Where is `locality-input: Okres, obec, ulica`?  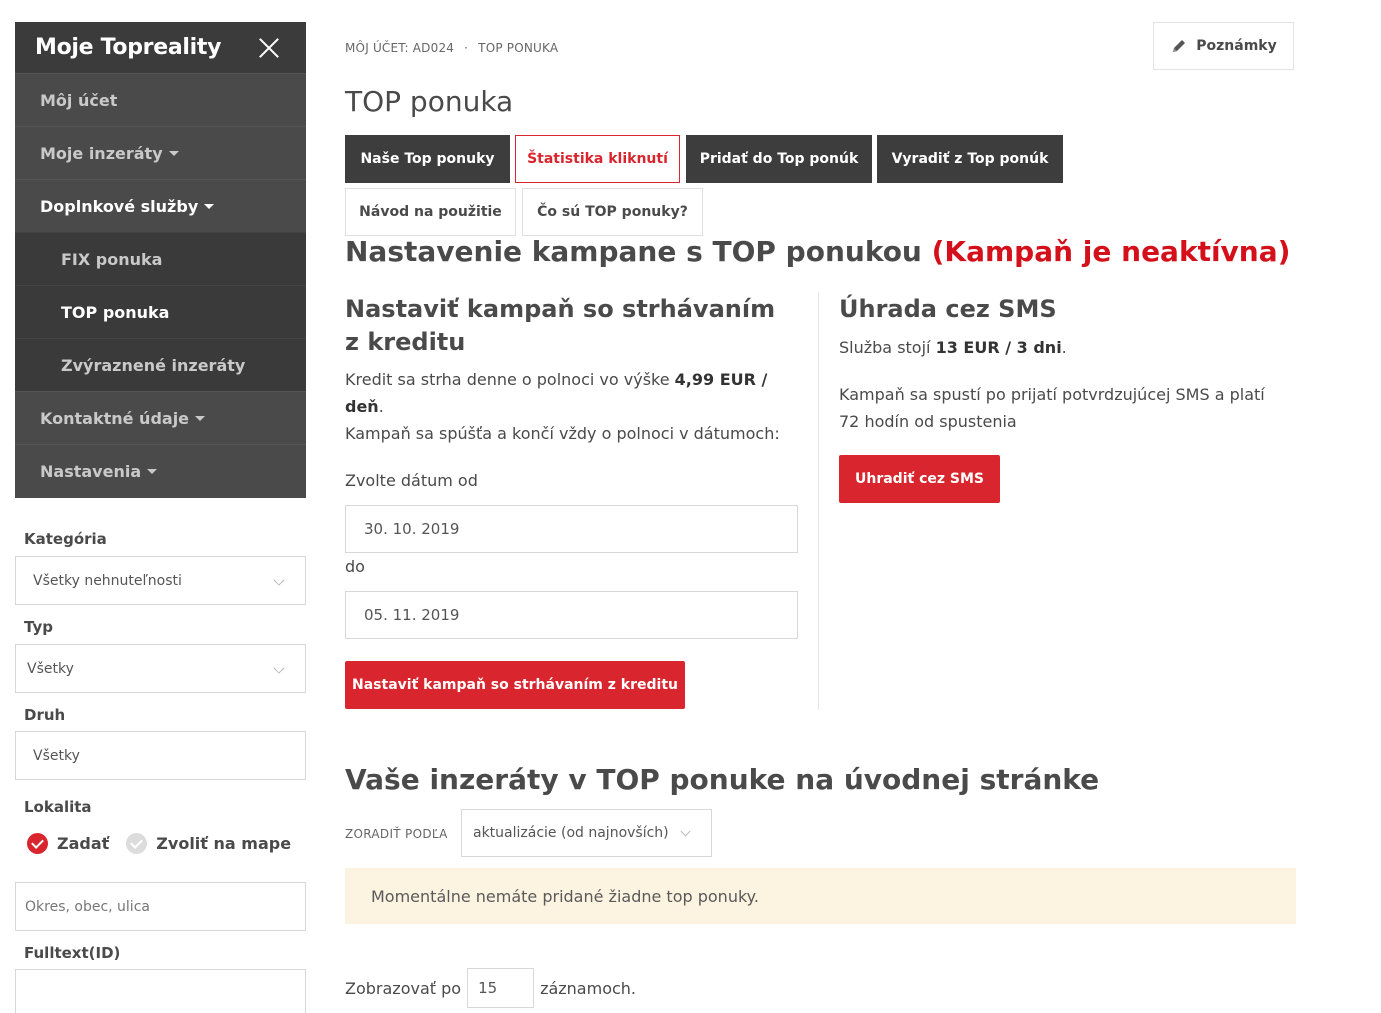
locality-input: Okres, obec, ulica is located at coordinates (160, 906).